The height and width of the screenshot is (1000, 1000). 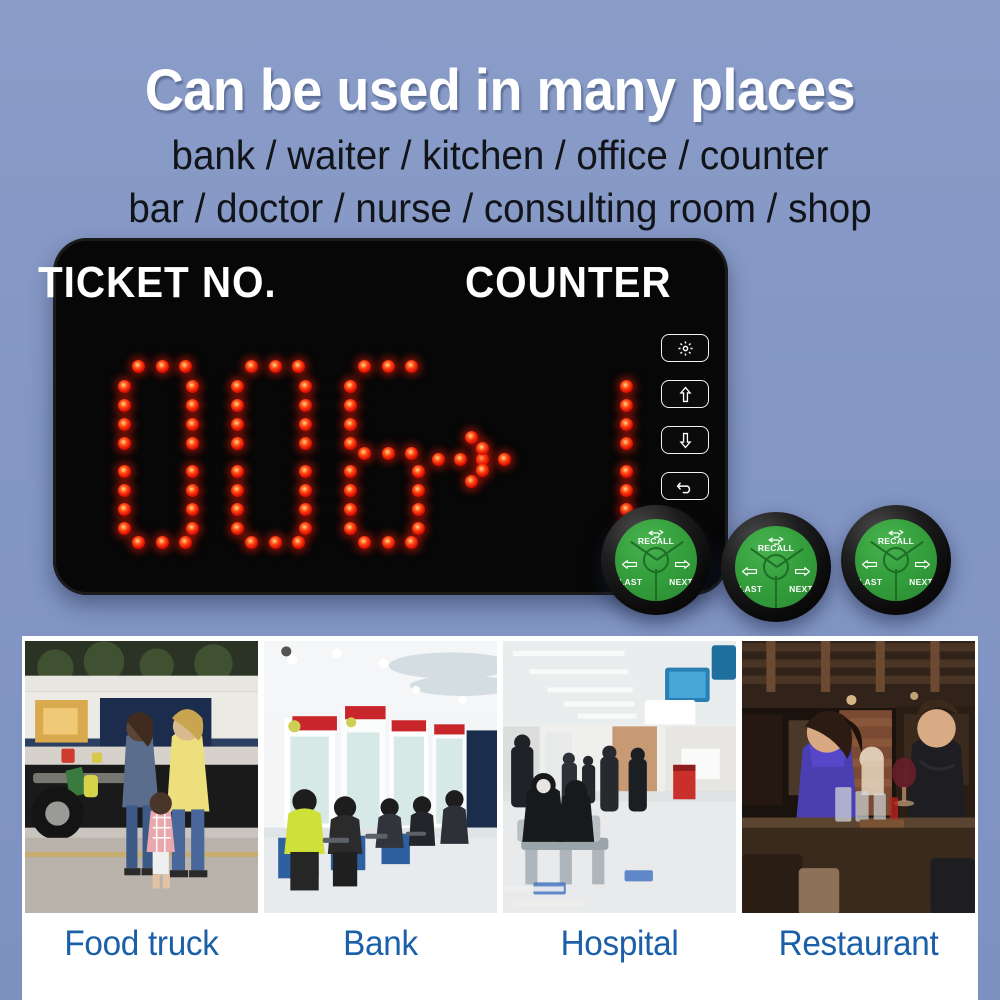 I want to click on call-button-3: RECALL LAST NEXT, so click(x=896, y=560).